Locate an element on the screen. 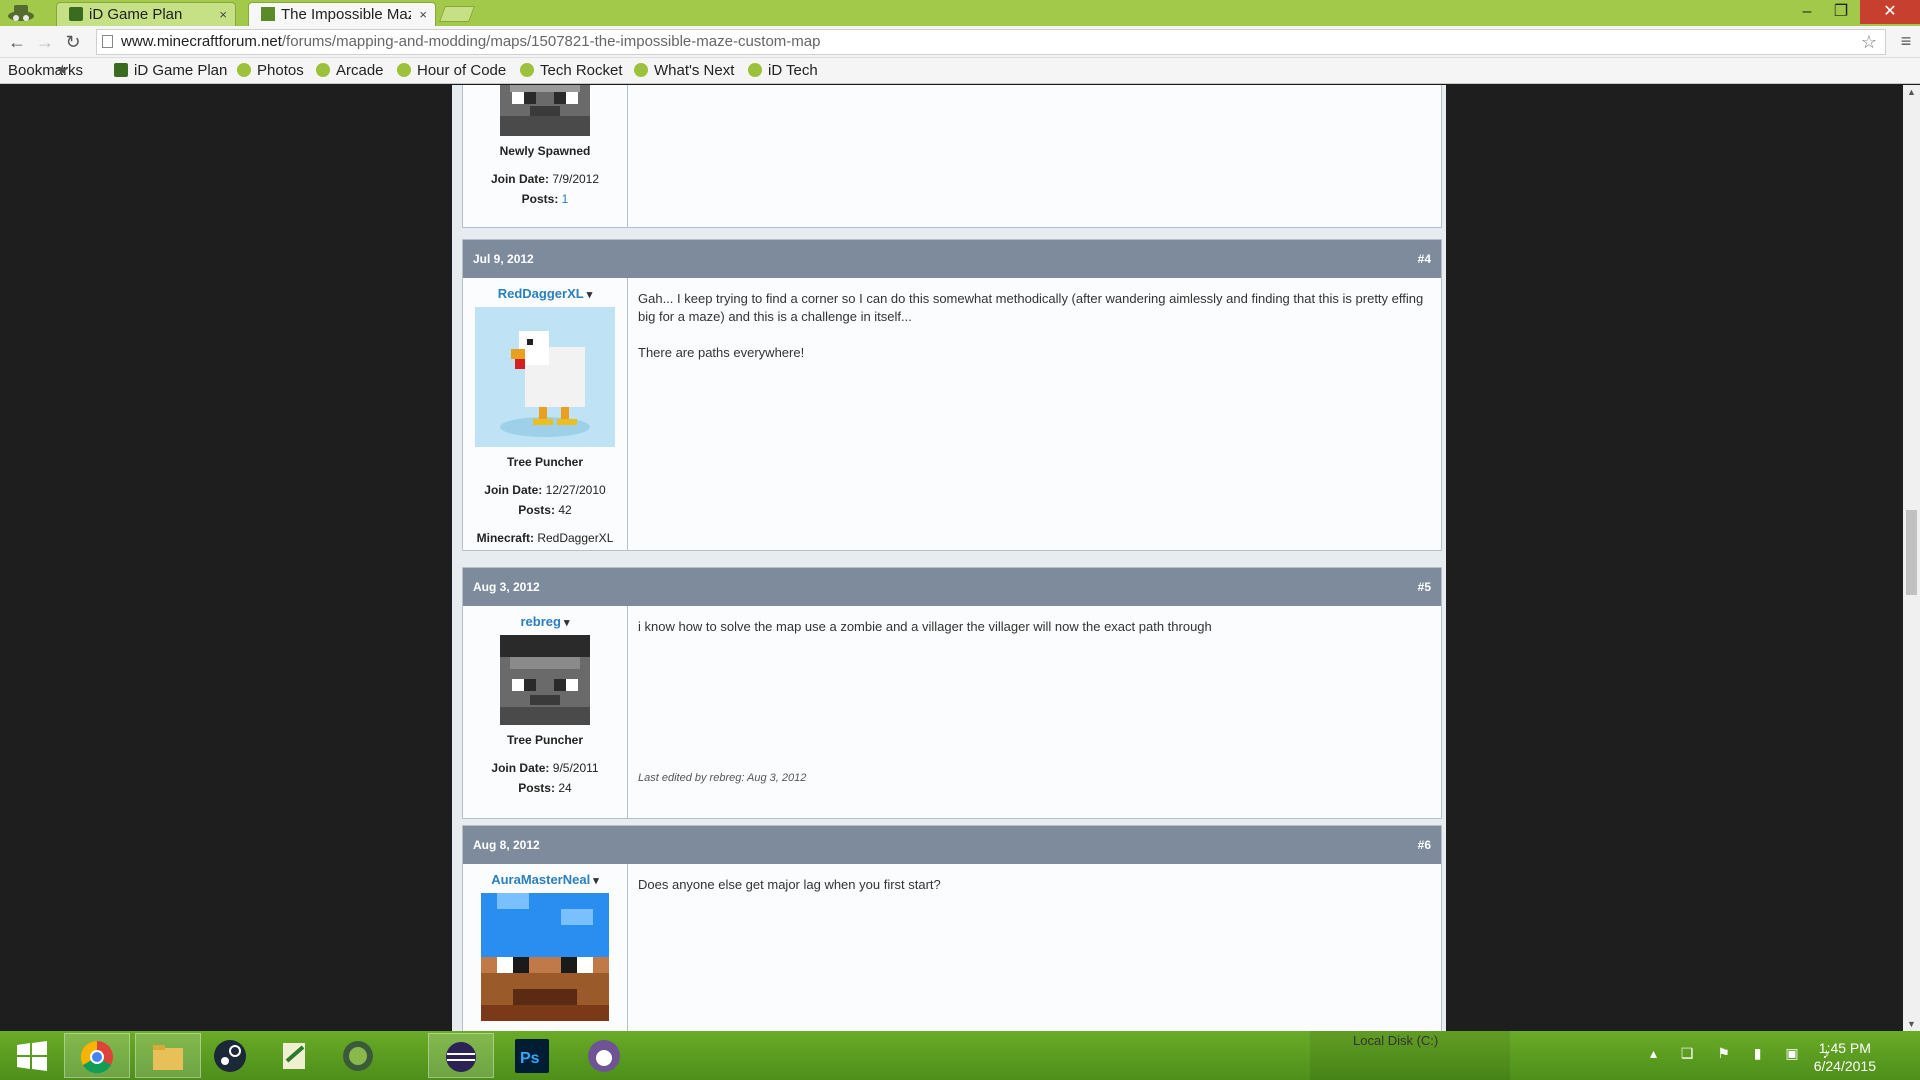 The image size is (1920, 1080). minecraft-favicon-icon is located at coordinates (268, 14).